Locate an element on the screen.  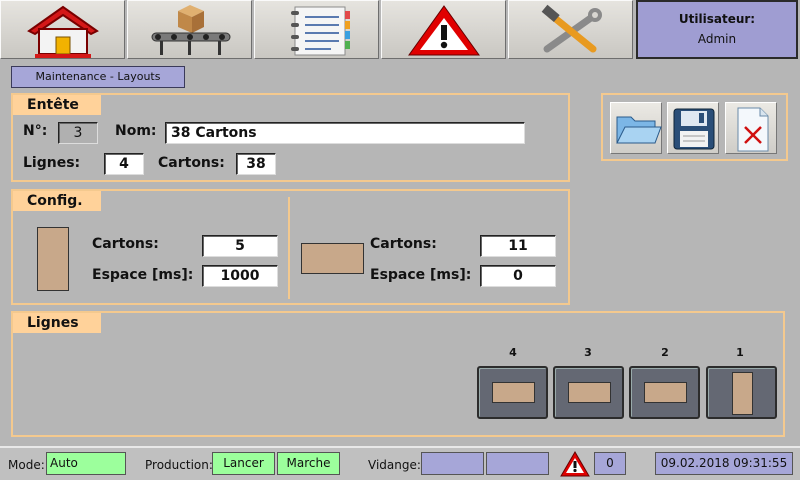
vidange-label: Vidange: is located at coordinates (394, 465).